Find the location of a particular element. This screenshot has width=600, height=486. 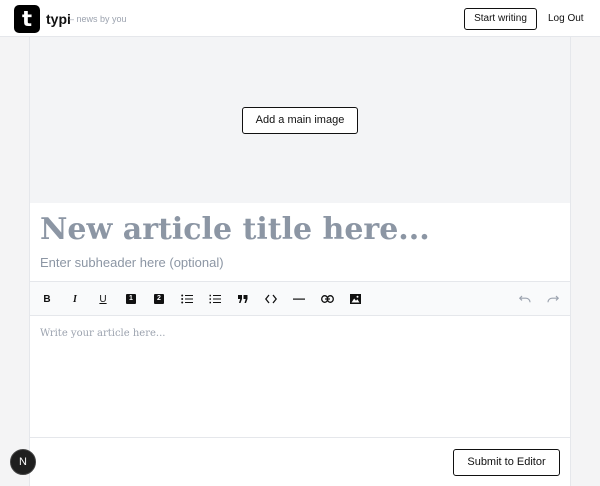

underline-label: U is located at coordinates (103, 299).